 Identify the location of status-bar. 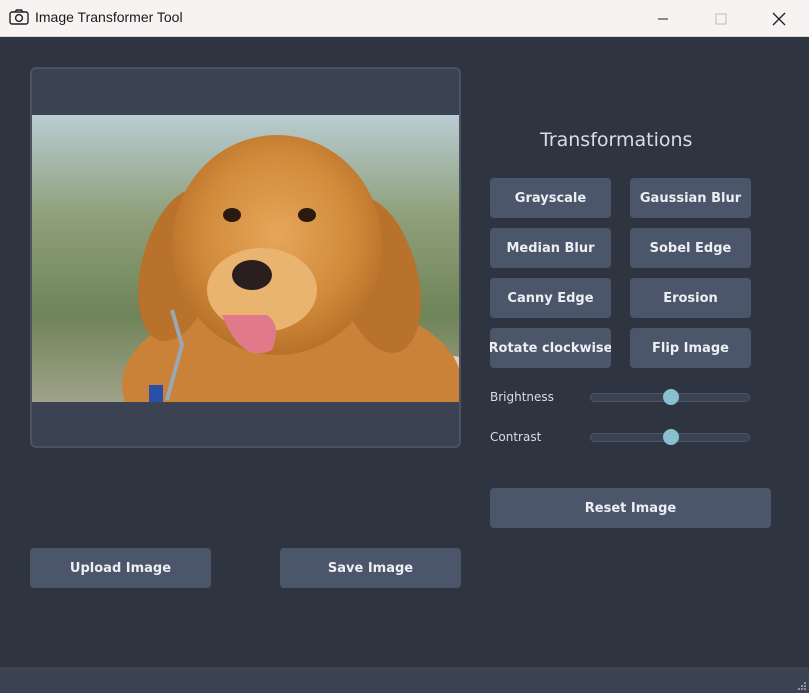
(404, 680).